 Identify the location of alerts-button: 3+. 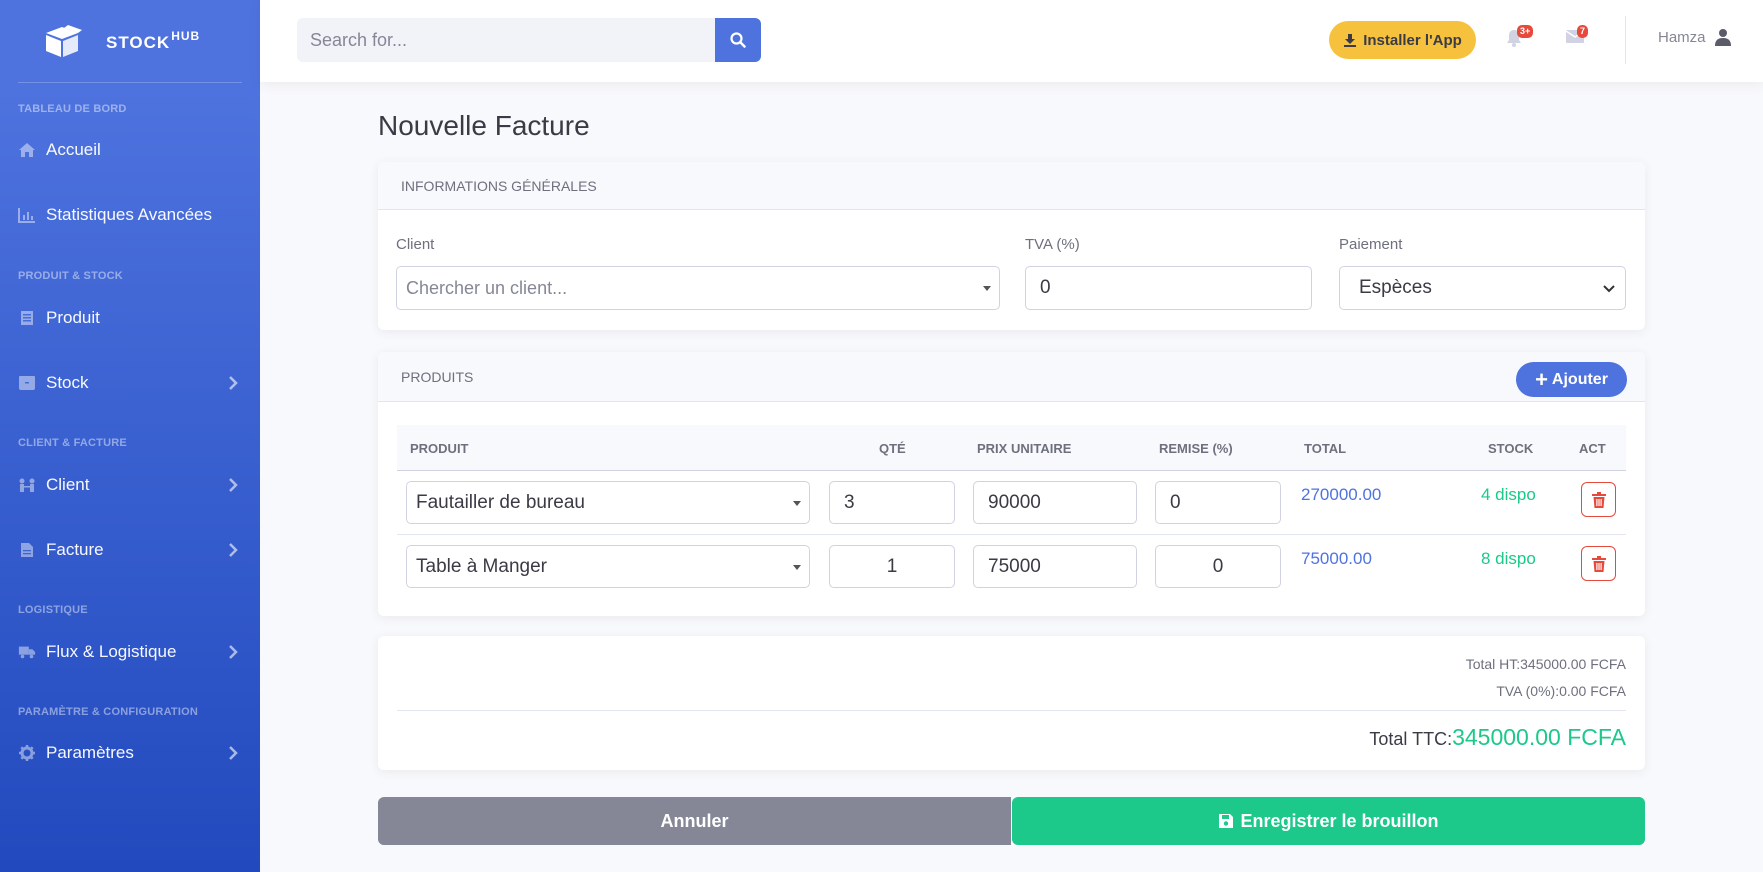
(1519, 39).